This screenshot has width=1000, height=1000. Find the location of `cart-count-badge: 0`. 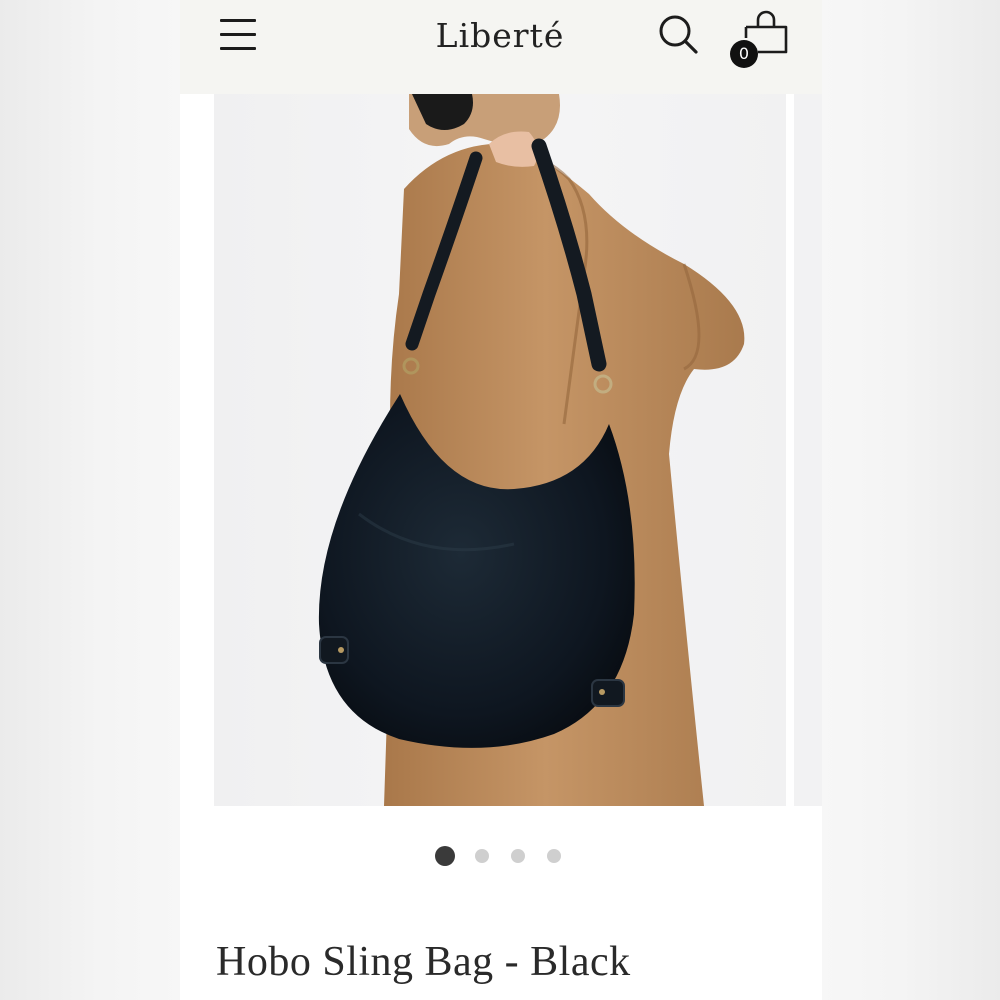

cart-count-badge: 0 is located at coordinates (744, 54).